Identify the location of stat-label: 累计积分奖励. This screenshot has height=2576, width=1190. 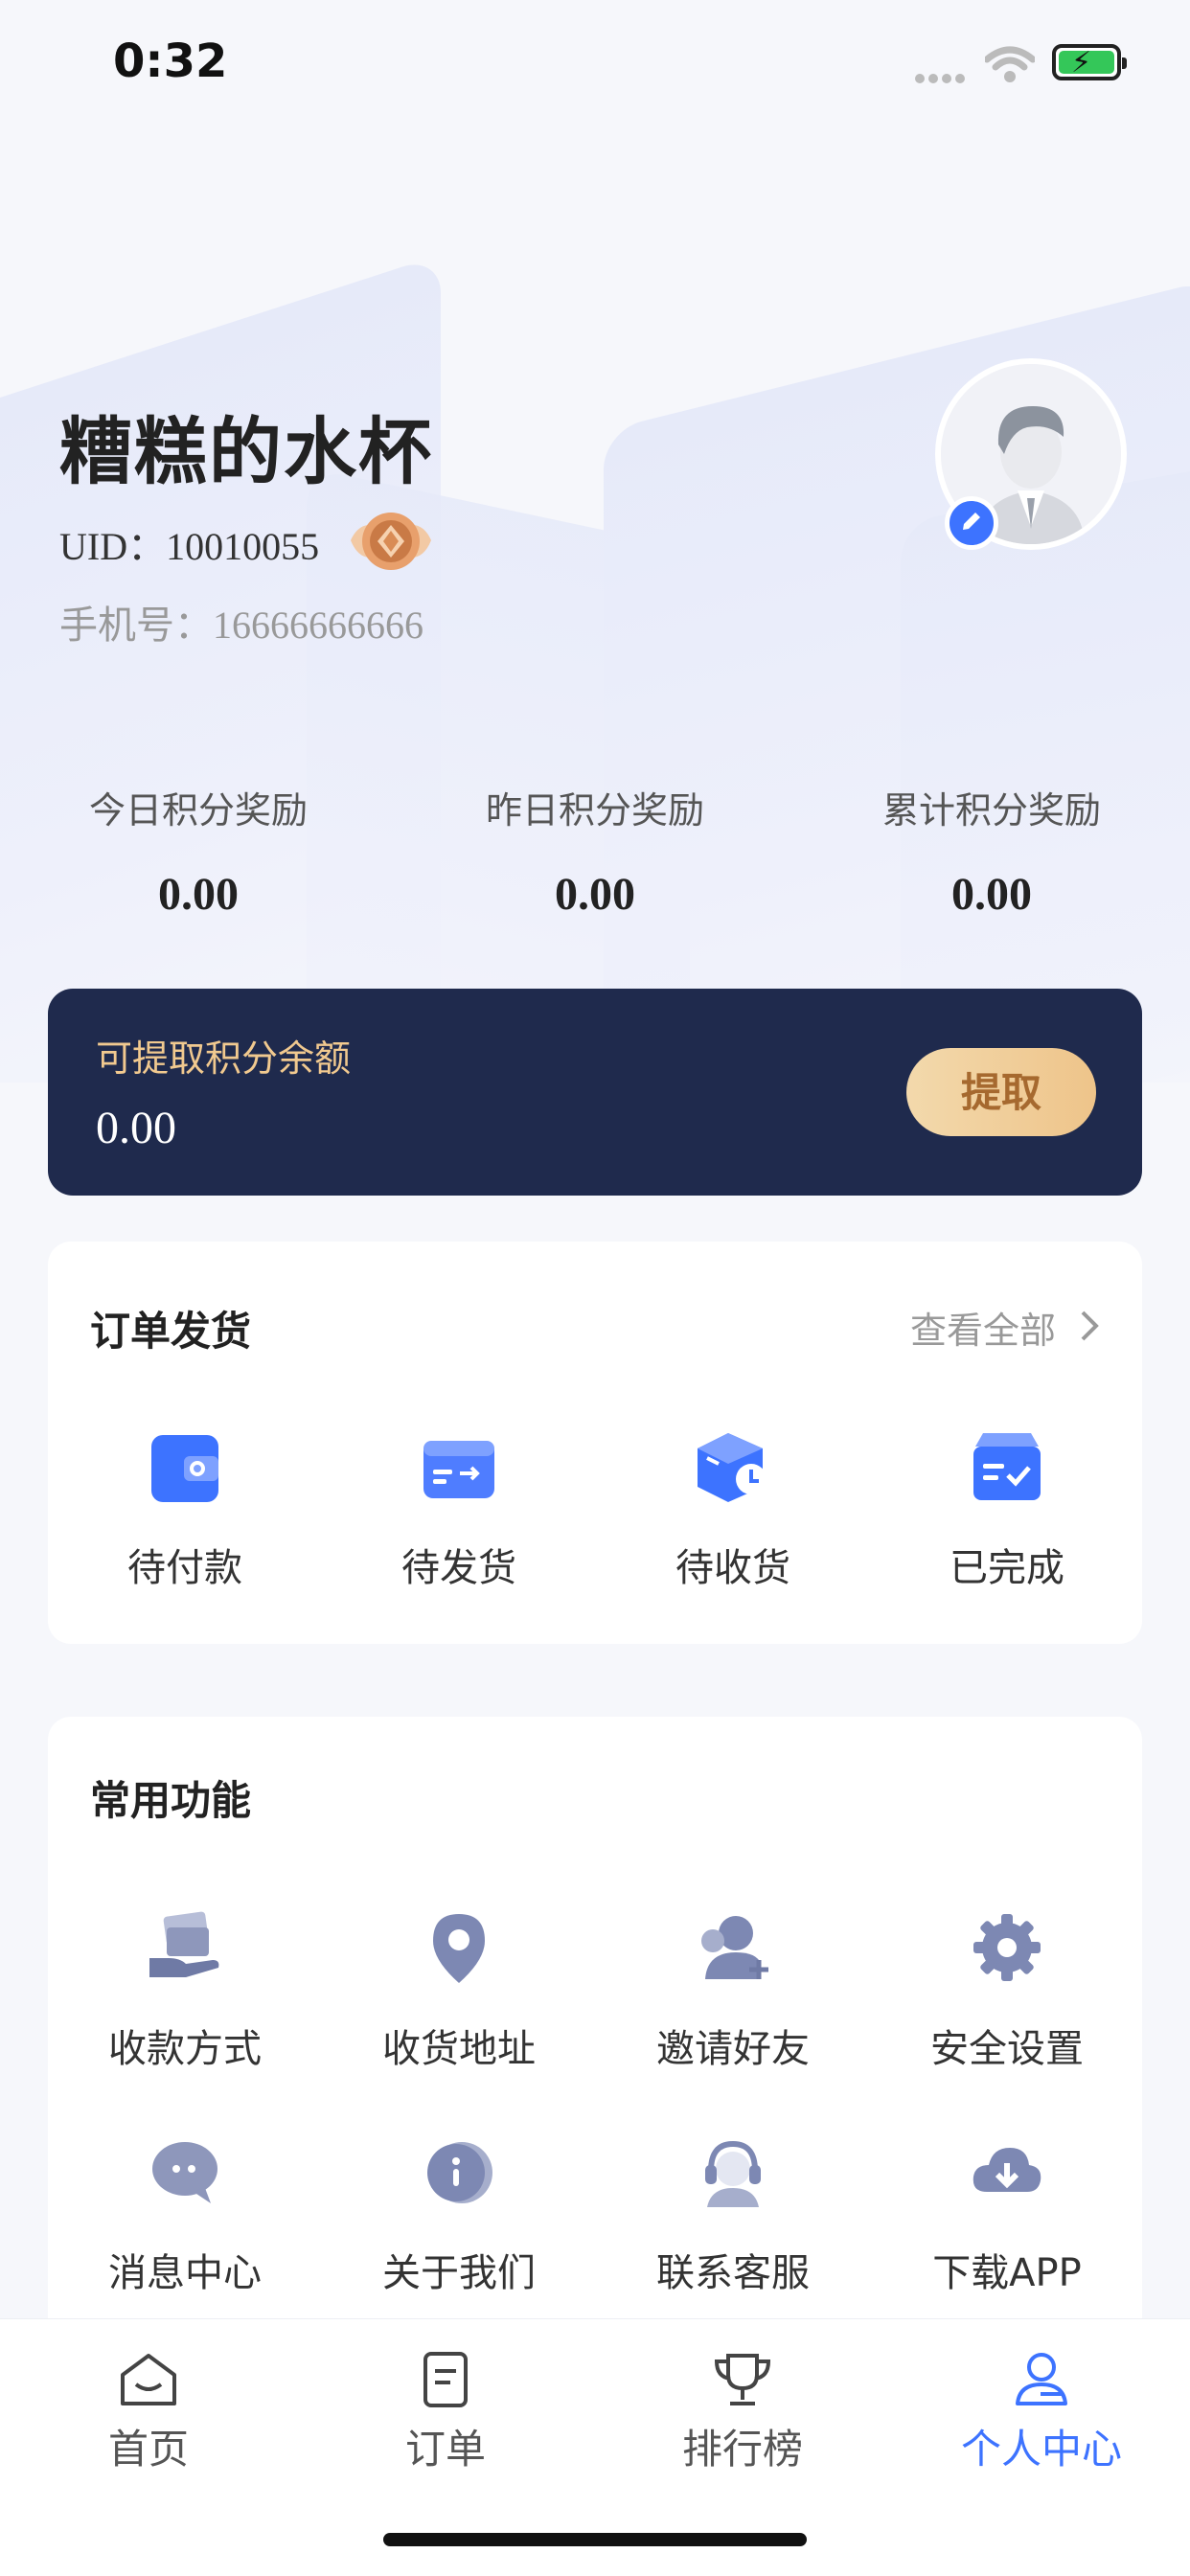
(991, 811).